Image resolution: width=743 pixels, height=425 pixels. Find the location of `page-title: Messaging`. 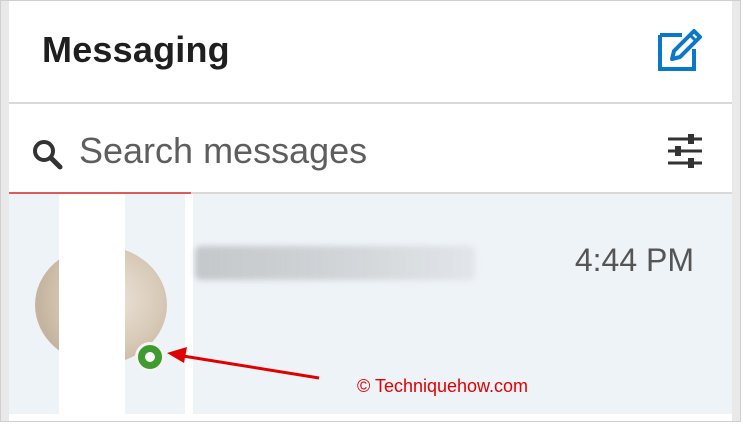

page-title: Messaging is located at coordinates (136, 49).